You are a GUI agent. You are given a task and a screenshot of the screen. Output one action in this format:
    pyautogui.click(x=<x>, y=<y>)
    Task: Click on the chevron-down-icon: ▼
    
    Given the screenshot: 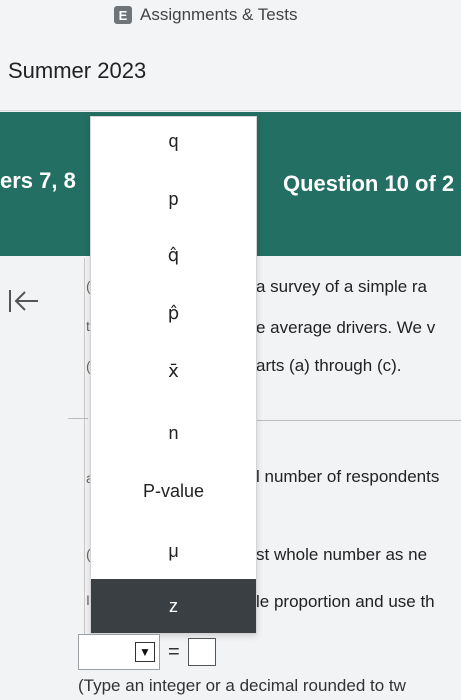 What is the action you would take?
    pyautogui.click(x=145, y=652)
    